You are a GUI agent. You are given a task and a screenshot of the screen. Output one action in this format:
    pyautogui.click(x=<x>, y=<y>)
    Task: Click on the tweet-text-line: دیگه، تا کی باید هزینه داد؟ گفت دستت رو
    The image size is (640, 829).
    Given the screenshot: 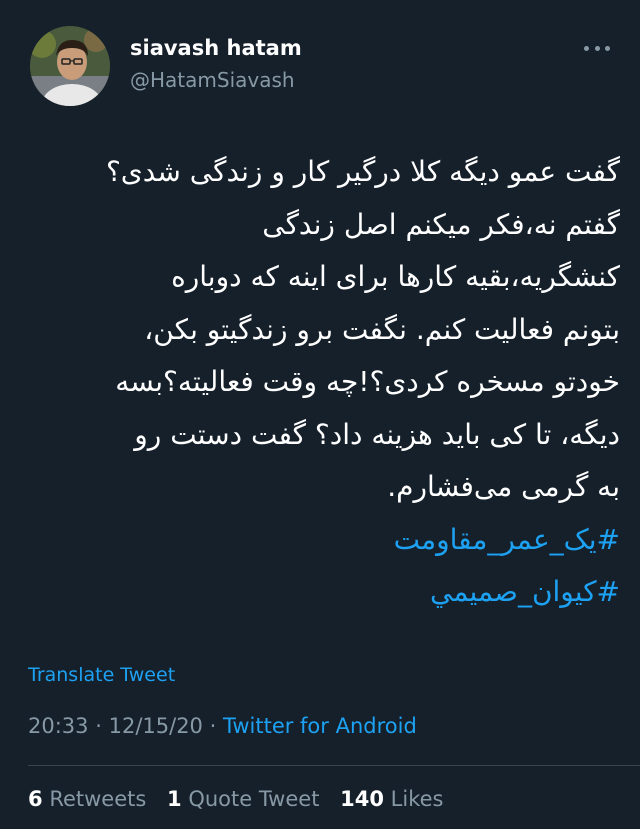 What is the action you would take?
    pyautogui.click(x=377, y=434)
    